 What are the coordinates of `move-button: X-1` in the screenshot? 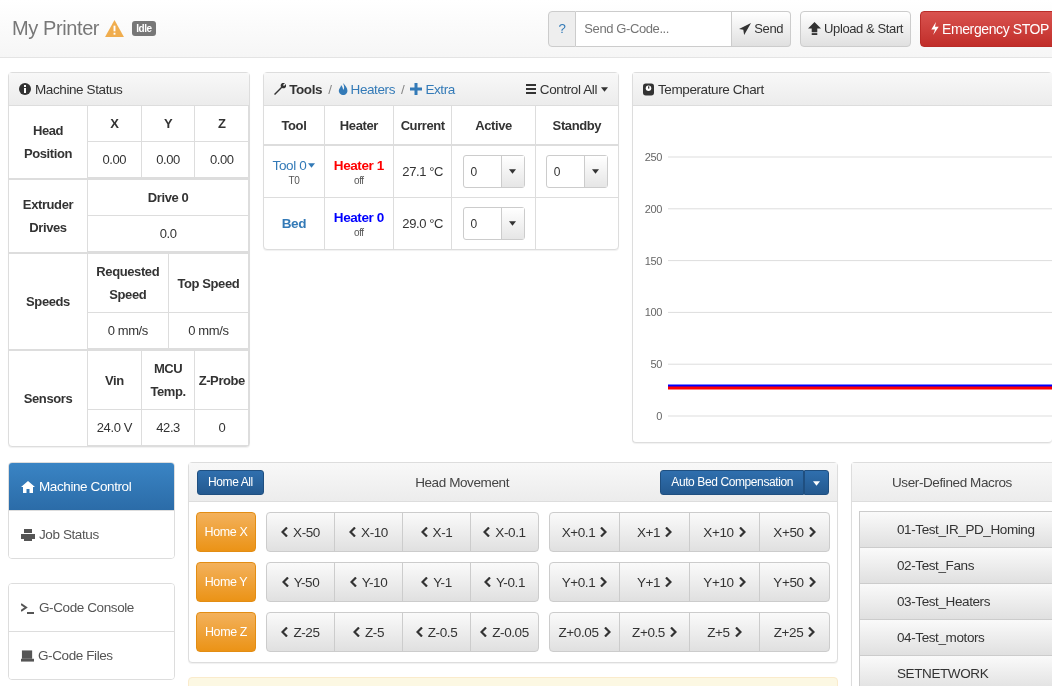 It's located at (436, 532).